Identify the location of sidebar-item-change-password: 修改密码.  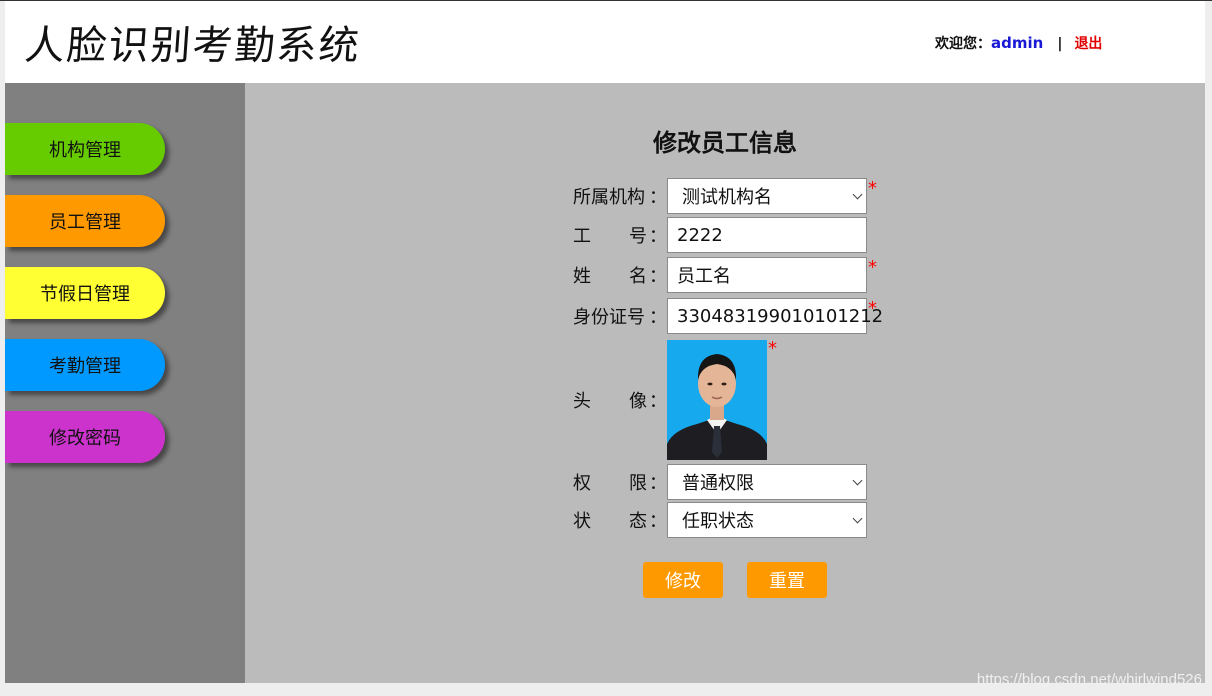
(85, 437).